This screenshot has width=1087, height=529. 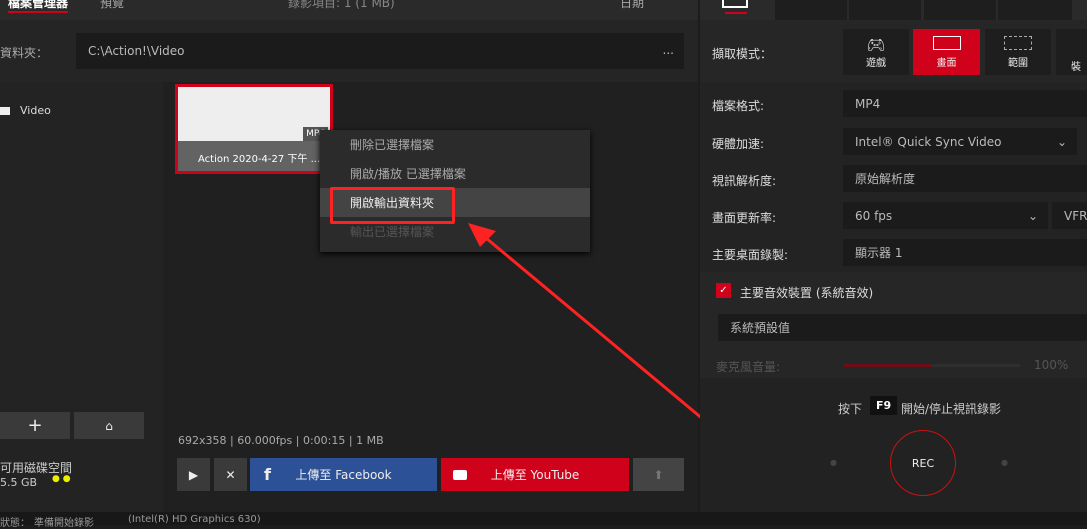 I want to click on display-select: 顯示器 1, so click(x=965, y=252).